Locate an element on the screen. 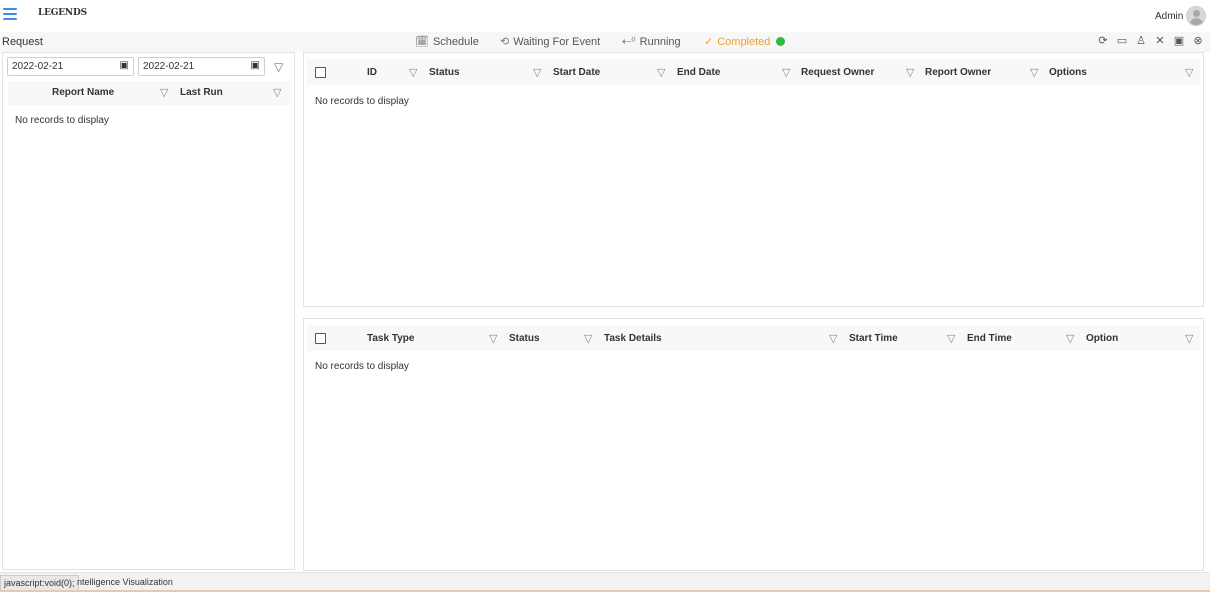 The height and width of the screenshot is (592, 1210). circle-close-icon: ⊗ is located at coordinates (1198, 41).